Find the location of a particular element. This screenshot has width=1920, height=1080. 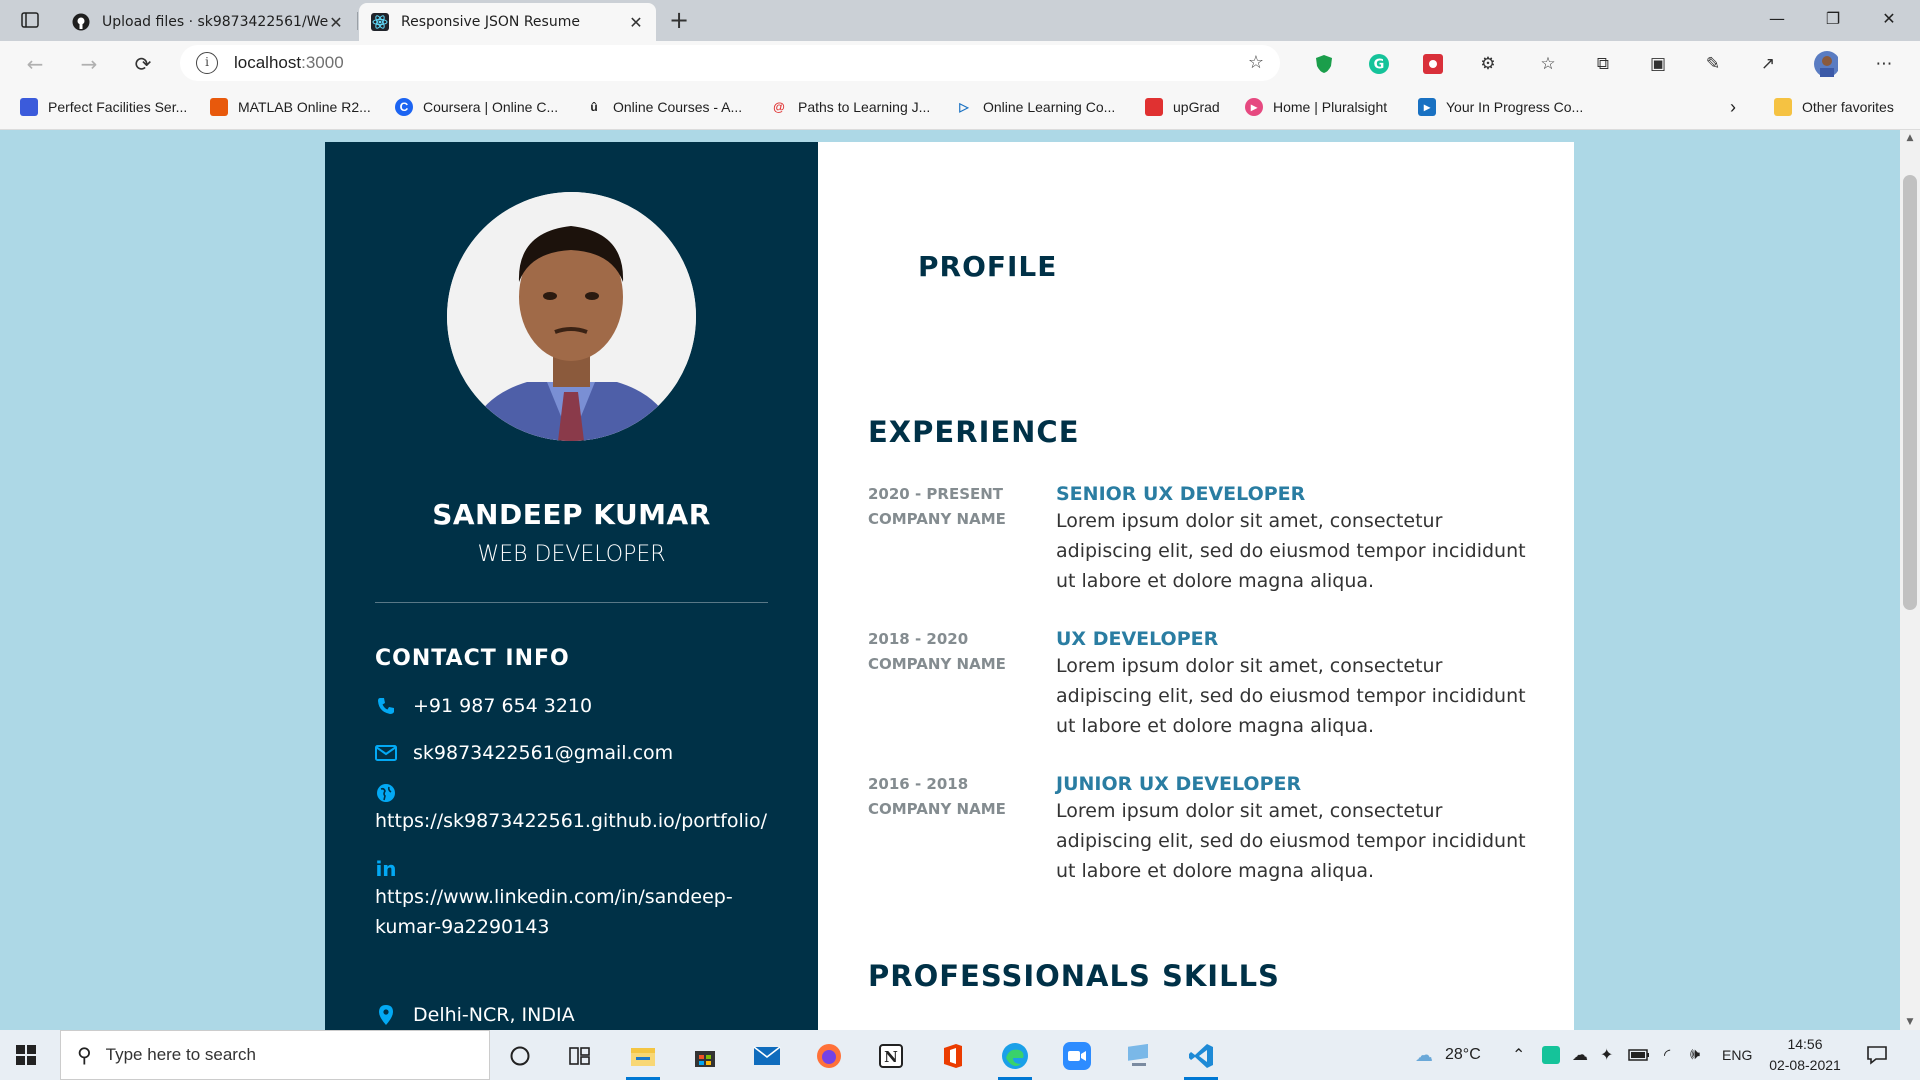

github-icon is located at coordinates (81, 22).